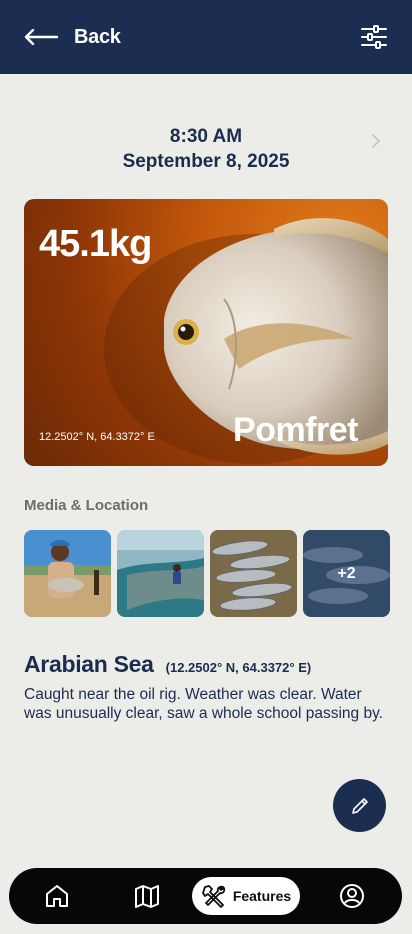 This screenshot has height=934, width=412. I want to click on profile-icon, so click(352, 896).